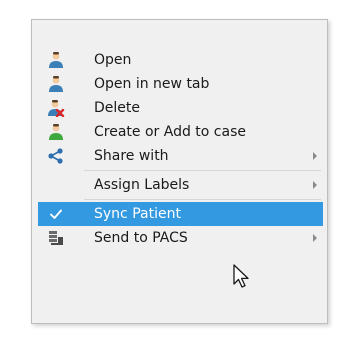 This screenshot has width=353, height=349. What do you see at coordinates (152, 84) in the screenshot?
I see `menu-item-label: Open in new tab` at bounding box center [152, 84].